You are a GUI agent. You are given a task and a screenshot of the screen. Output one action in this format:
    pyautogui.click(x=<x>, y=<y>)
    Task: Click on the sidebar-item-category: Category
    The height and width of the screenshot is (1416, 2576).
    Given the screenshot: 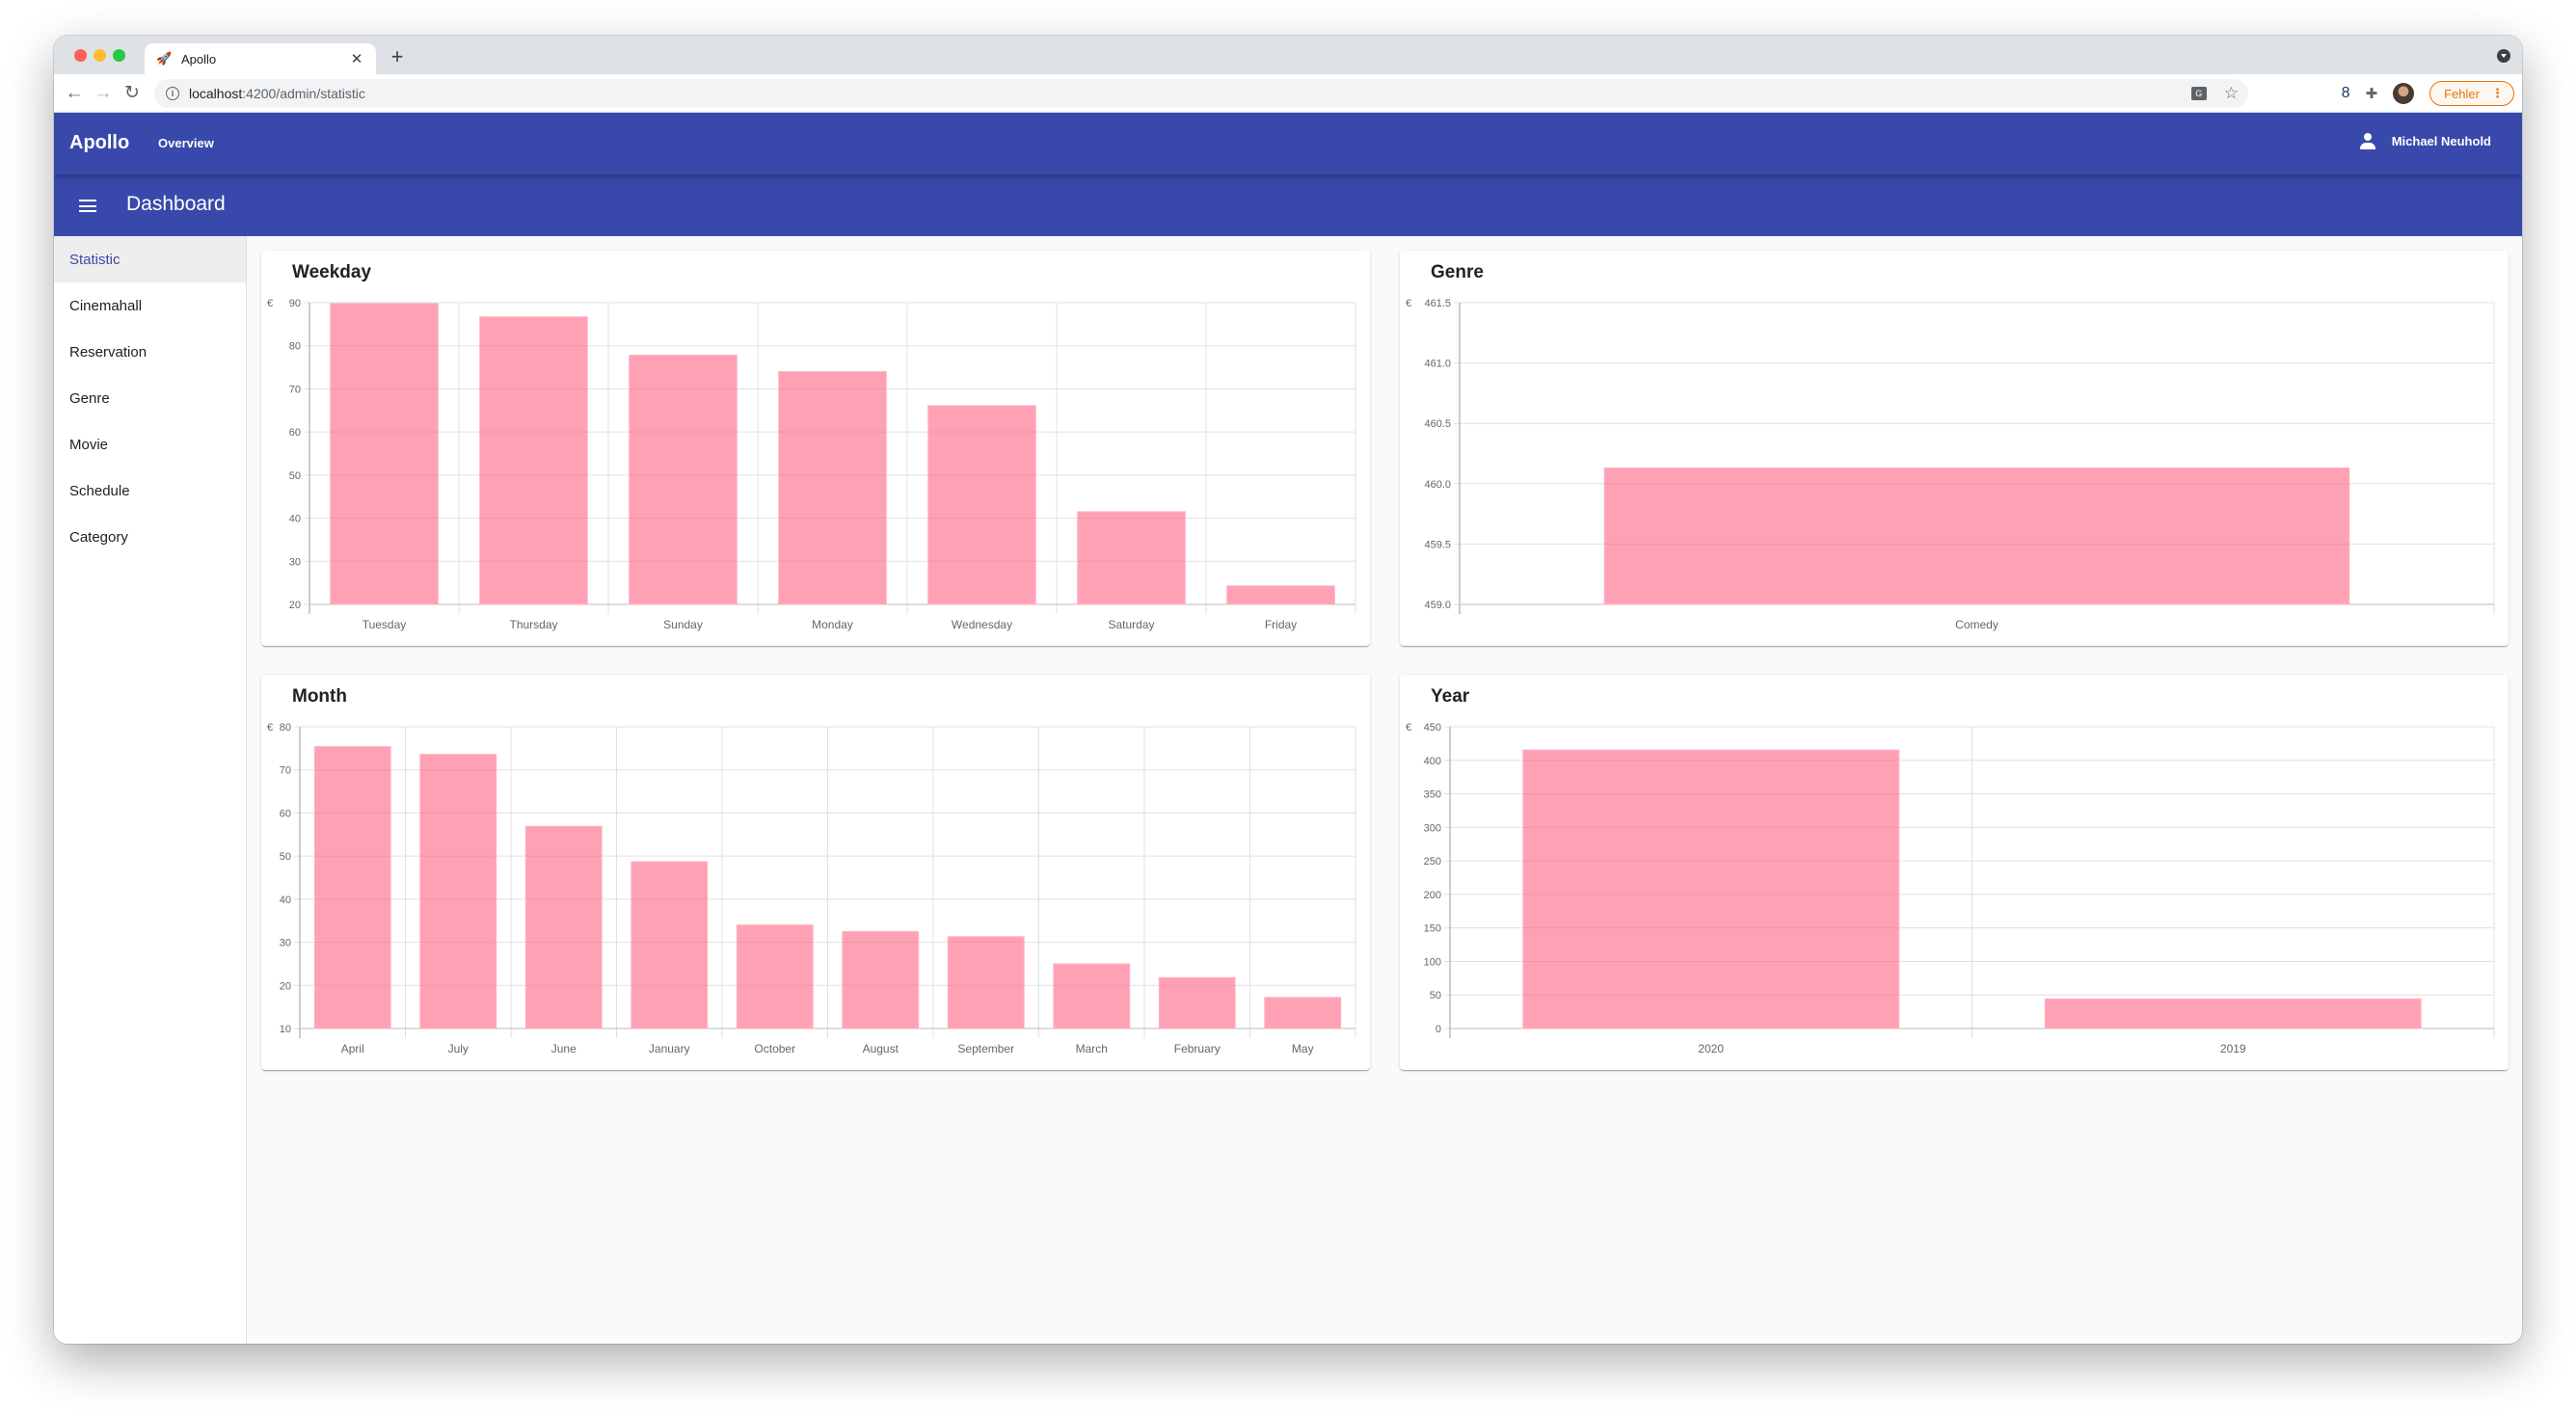 What is the action you would take?
    pyautogui.click(x=150, y=537)
    